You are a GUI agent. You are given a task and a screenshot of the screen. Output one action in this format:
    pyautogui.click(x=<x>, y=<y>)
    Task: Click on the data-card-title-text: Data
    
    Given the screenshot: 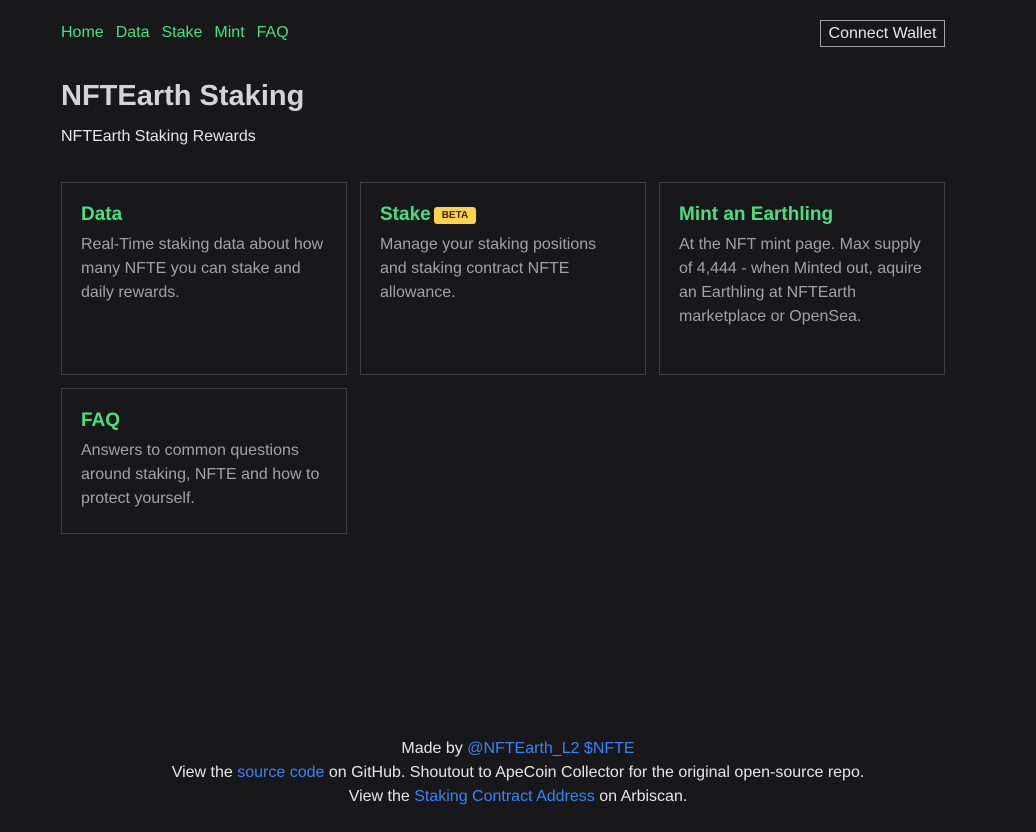 What is the action you would take?
    pyautogui.click(x=102, y=214)
    